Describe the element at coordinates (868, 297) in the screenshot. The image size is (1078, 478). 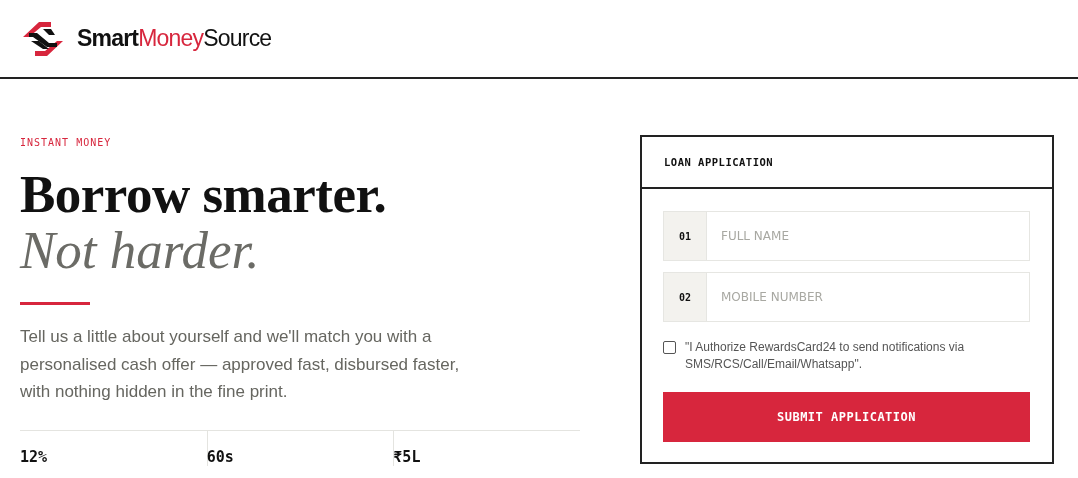
I see `input-field: MOBILE NUMBER` at that location.